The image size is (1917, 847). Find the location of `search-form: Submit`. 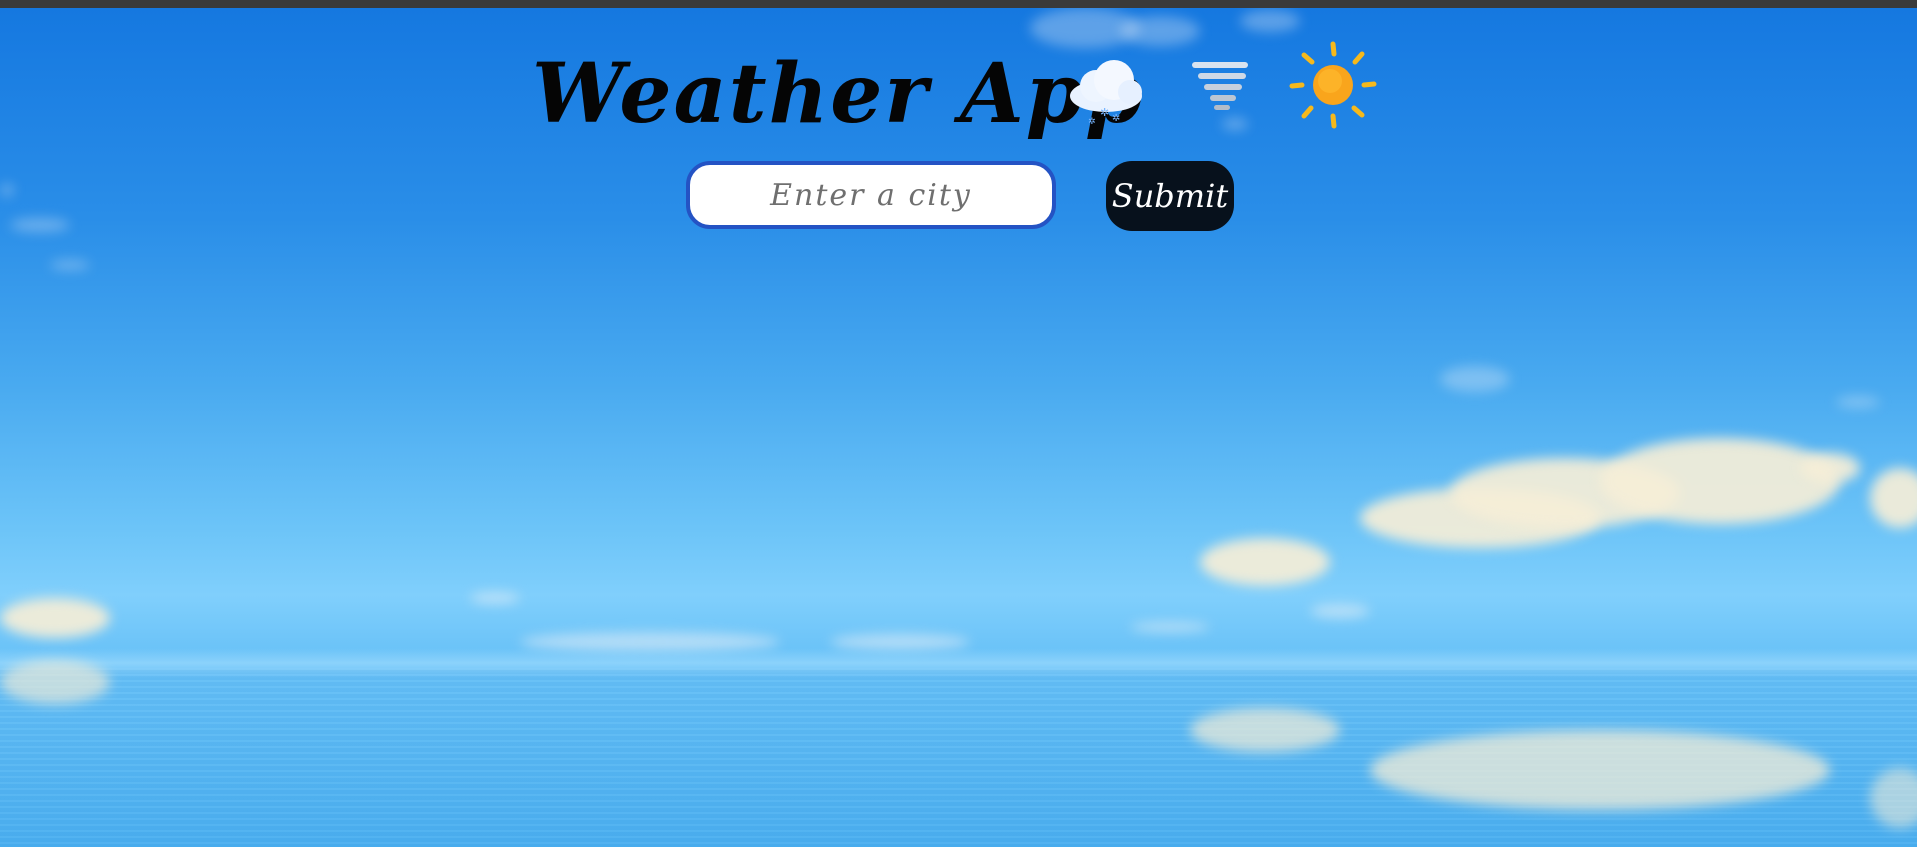

search-form: Submit is located at coordinates (958, 196).